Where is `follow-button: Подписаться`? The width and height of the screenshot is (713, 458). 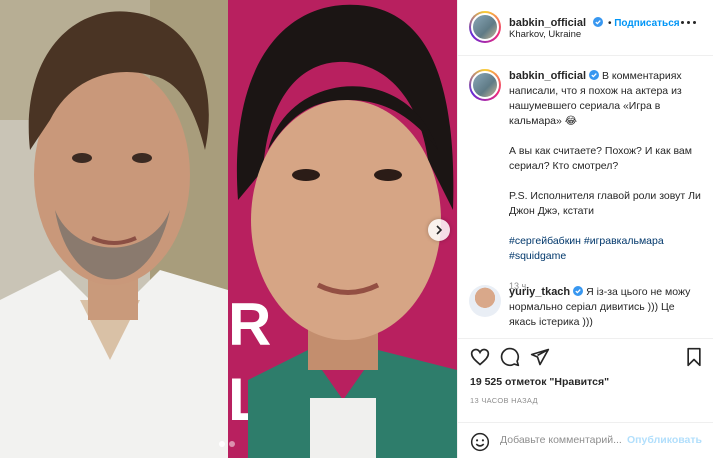 follow-button: Подписаться is located at coordinates (646, 23).